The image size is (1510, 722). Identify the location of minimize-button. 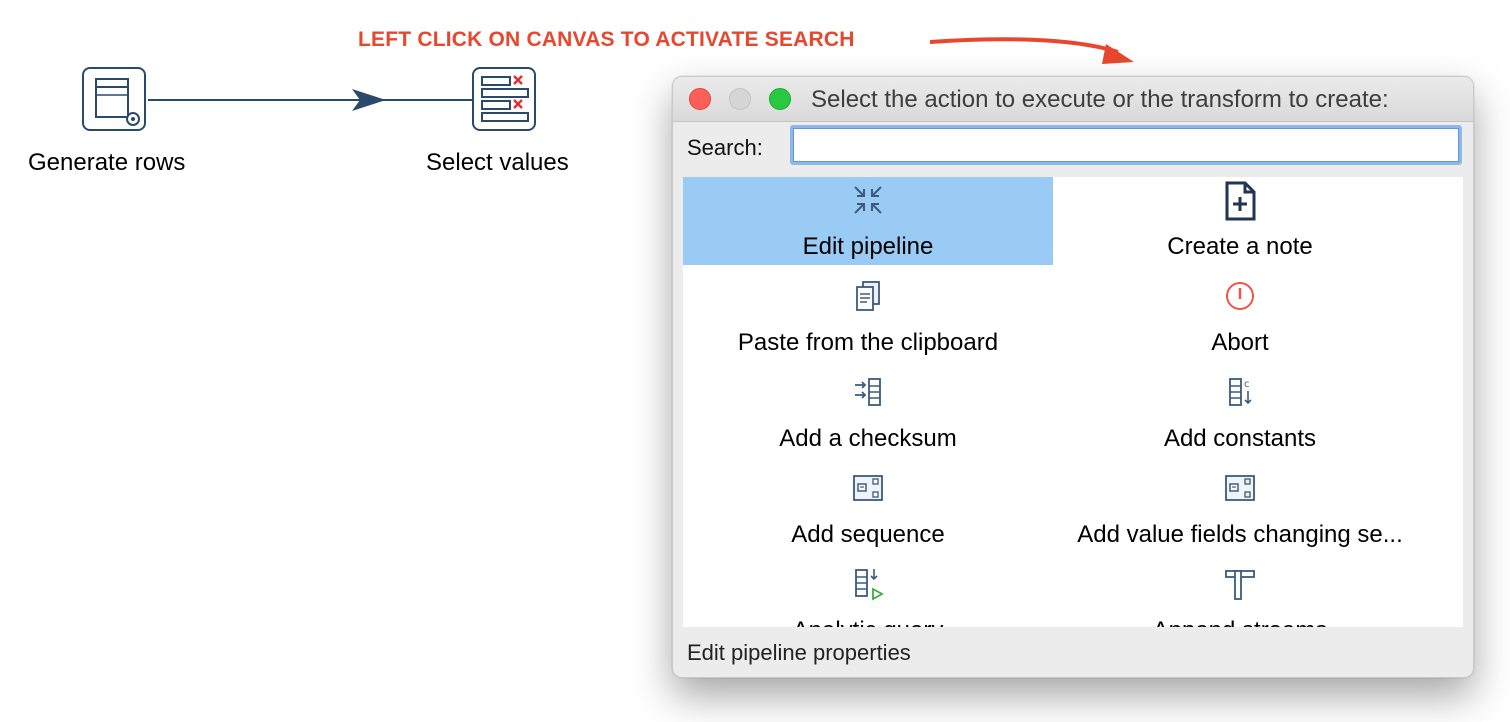
(740, 99).